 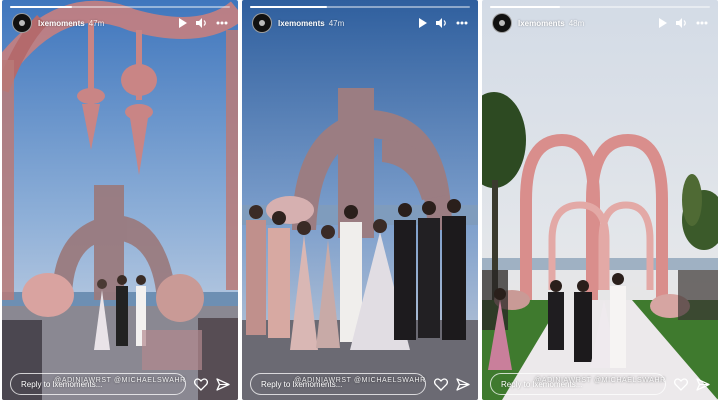 What do you see at coordinates (600, 23) in the screenshot?
I see `story-header: lxemoments 48m` at bounding box center [600, 23].